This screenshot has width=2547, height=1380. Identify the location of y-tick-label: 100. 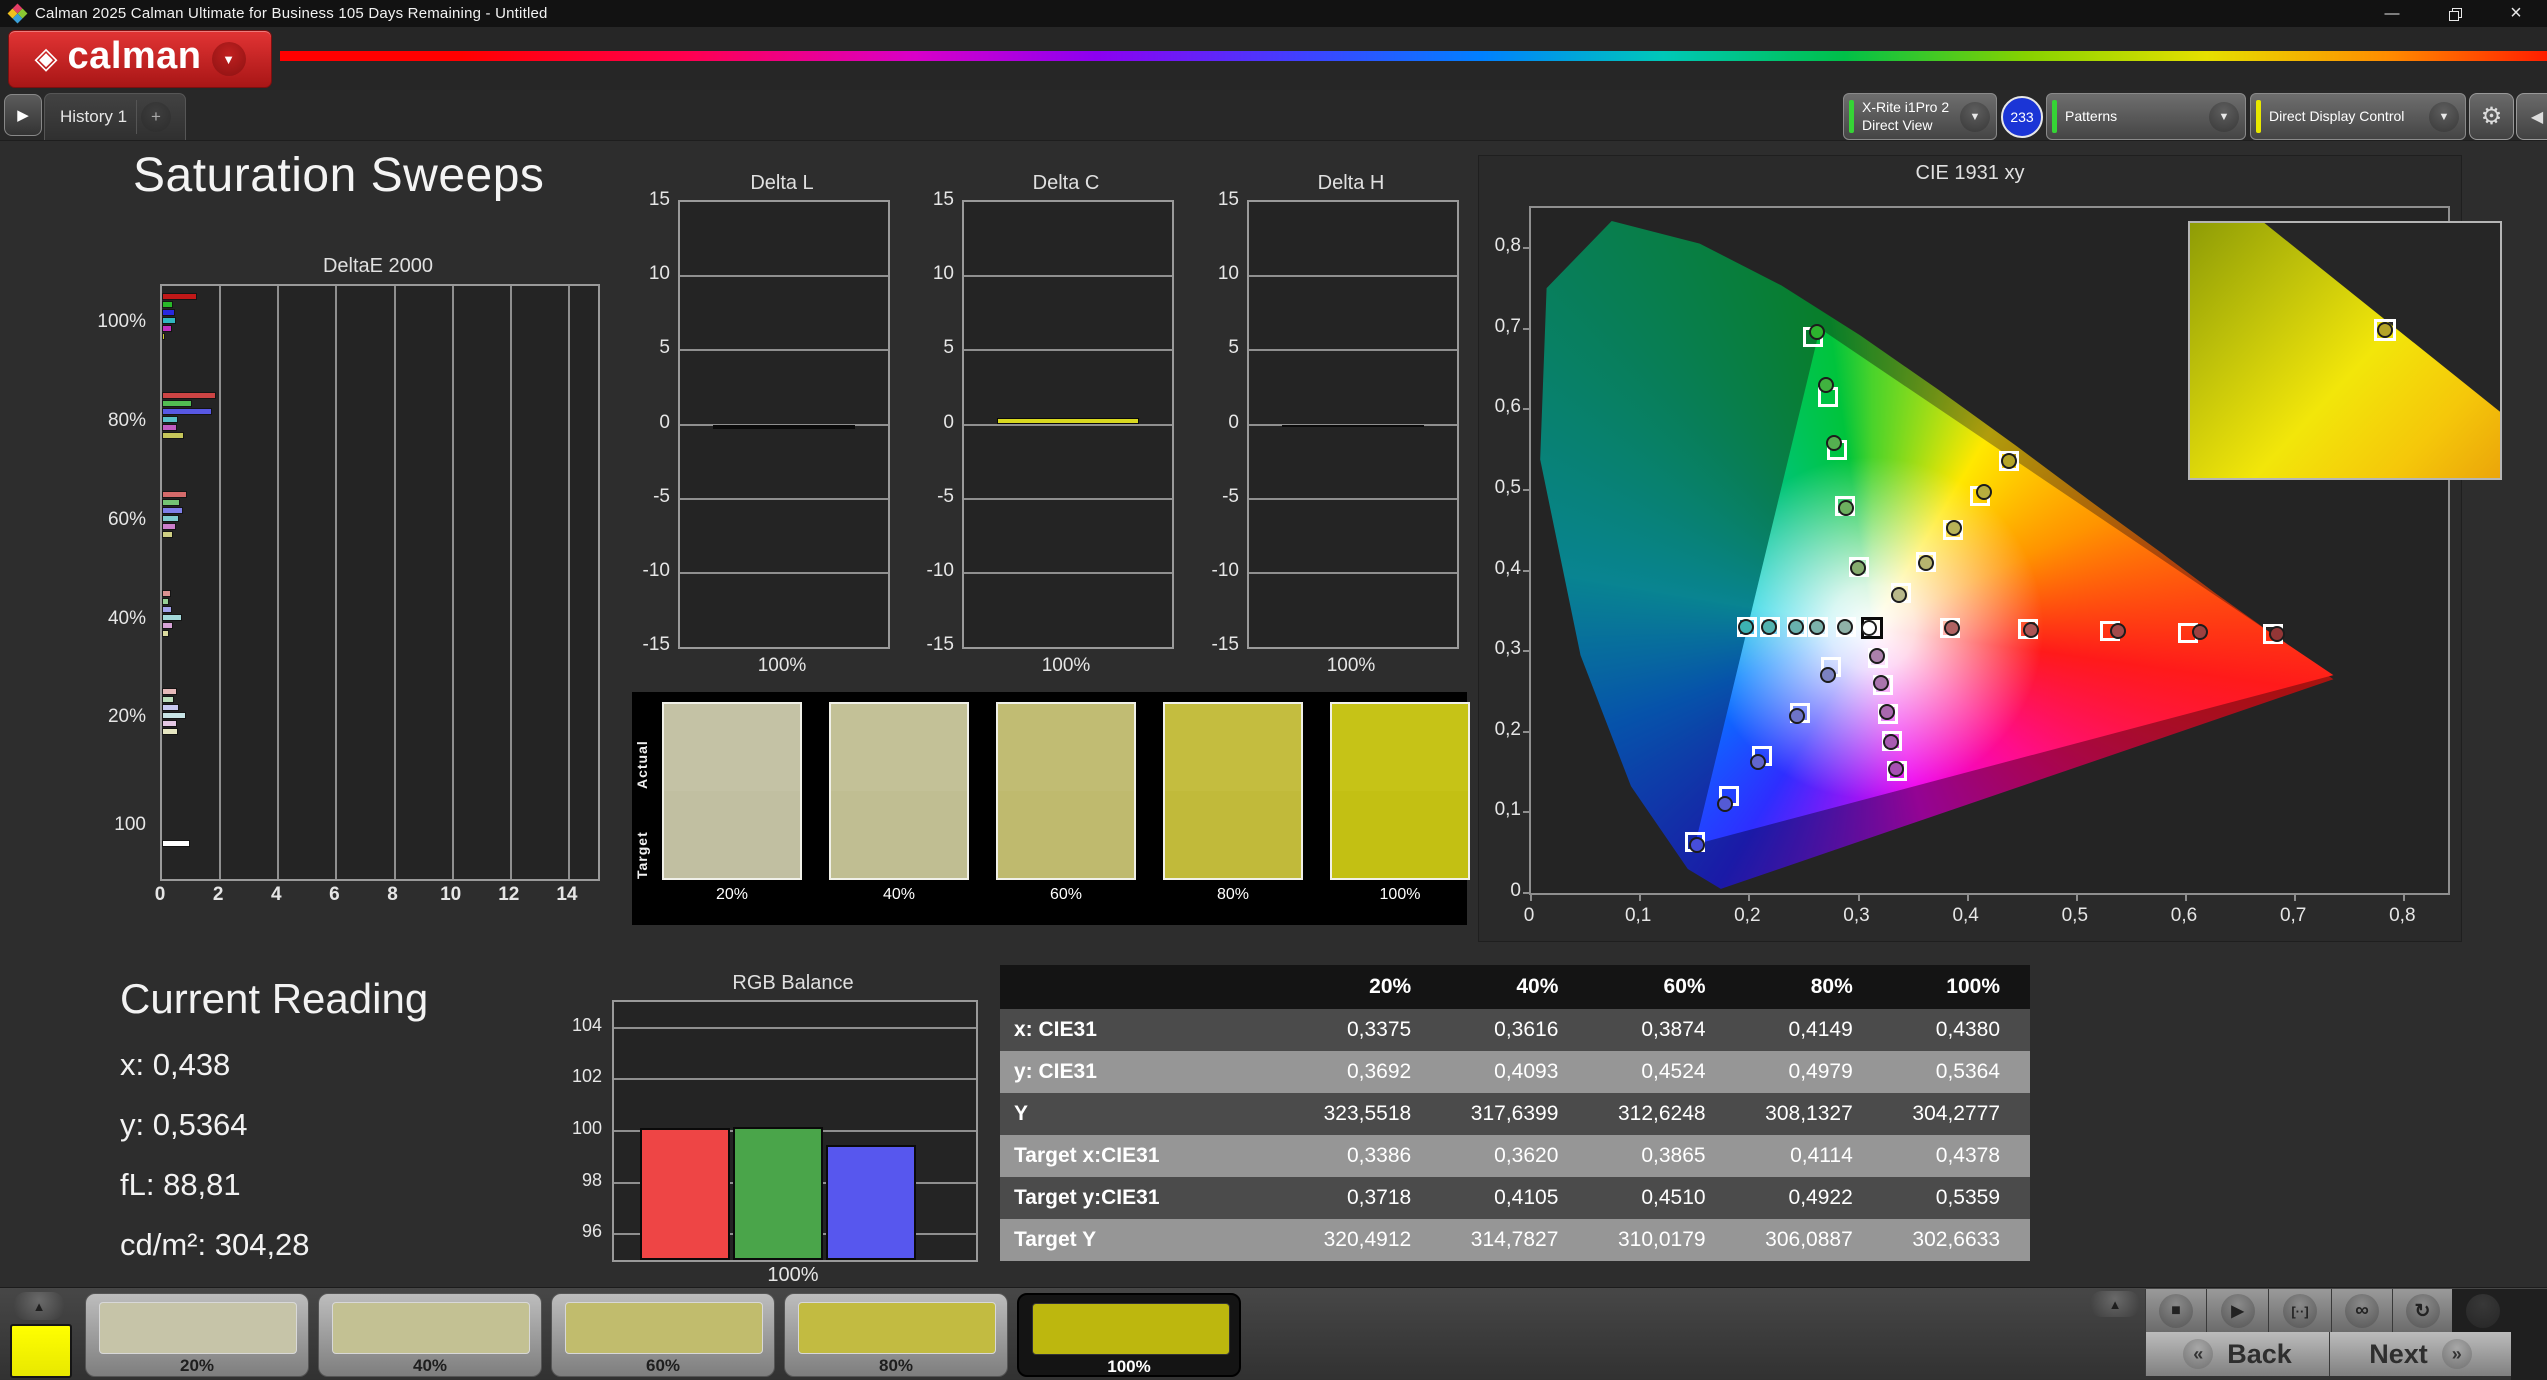
(586, 1128).